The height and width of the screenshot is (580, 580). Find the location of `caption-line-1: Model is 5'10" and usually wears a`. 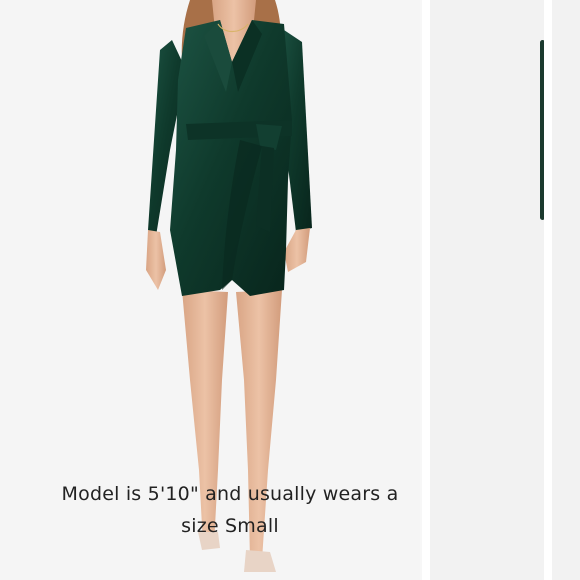

caption-line-1: Model is 5'10" and usually wears a is located at coordinates (230, 494).